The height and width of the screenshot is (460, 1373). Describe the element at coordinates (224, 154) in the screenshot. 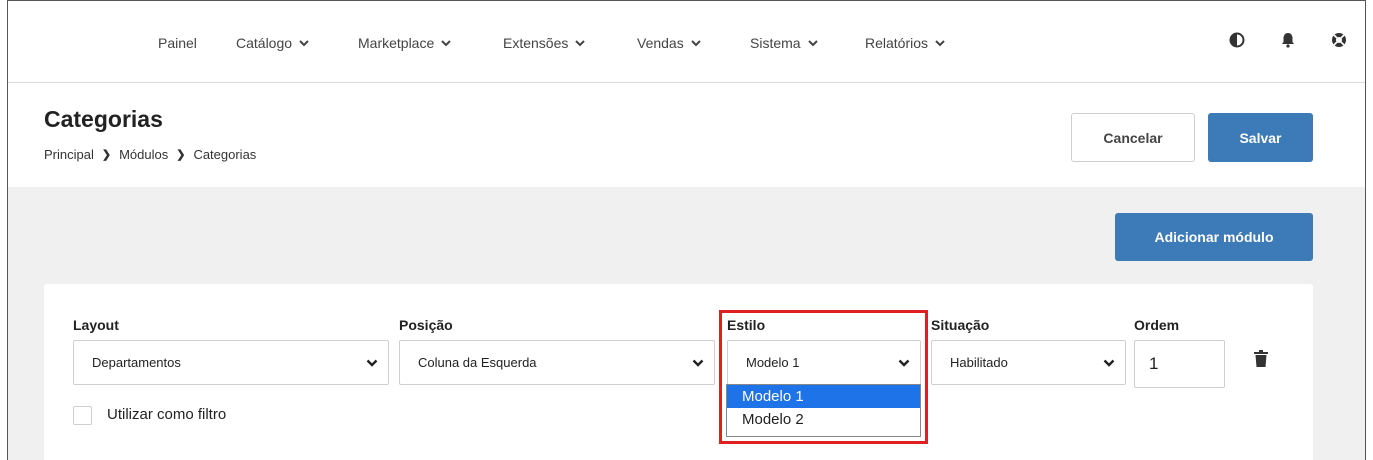

I see `breadcrumb-item-categorias: Categorias` at that location.